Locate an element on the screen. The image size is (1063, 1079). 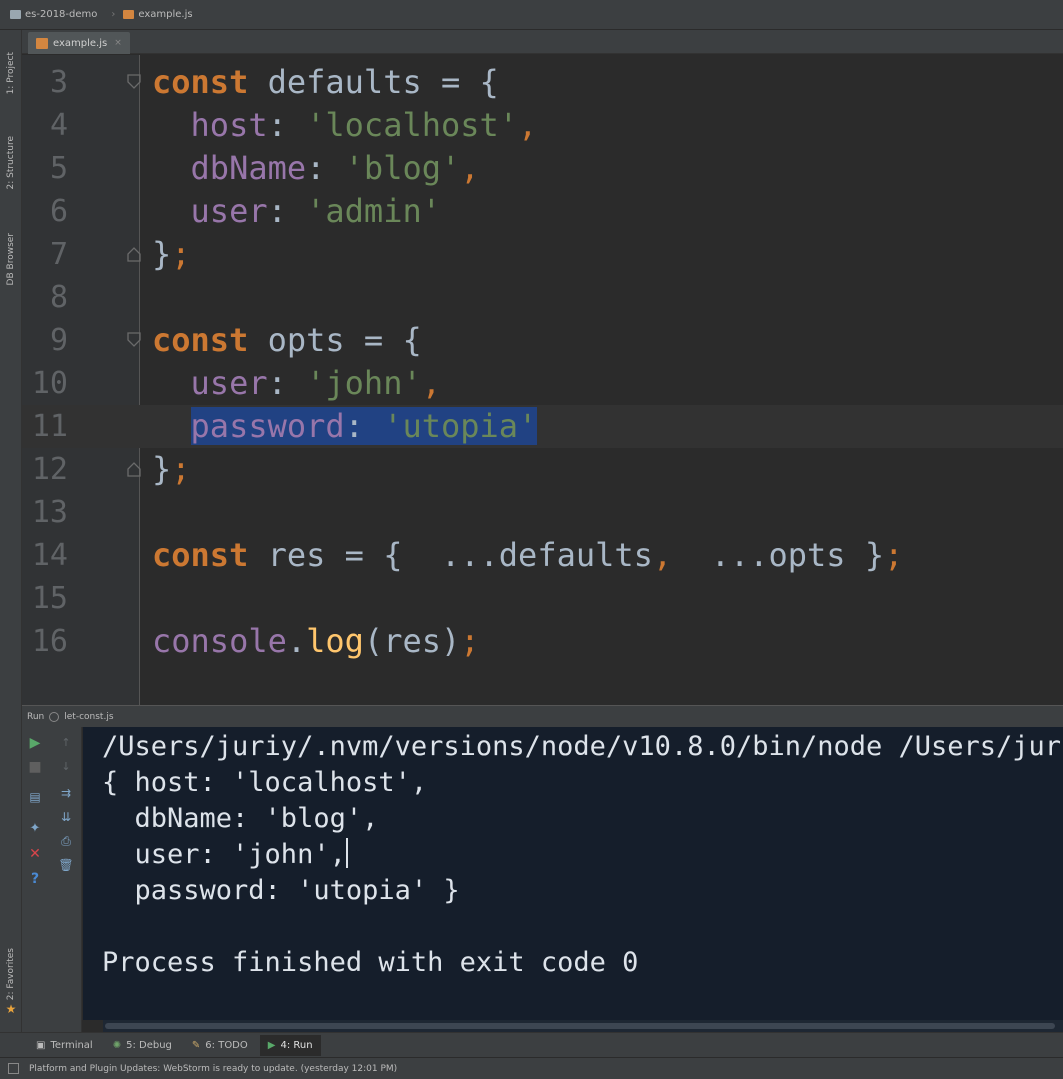
run-config-name: let-const.js is located at coordinates (88, 717).